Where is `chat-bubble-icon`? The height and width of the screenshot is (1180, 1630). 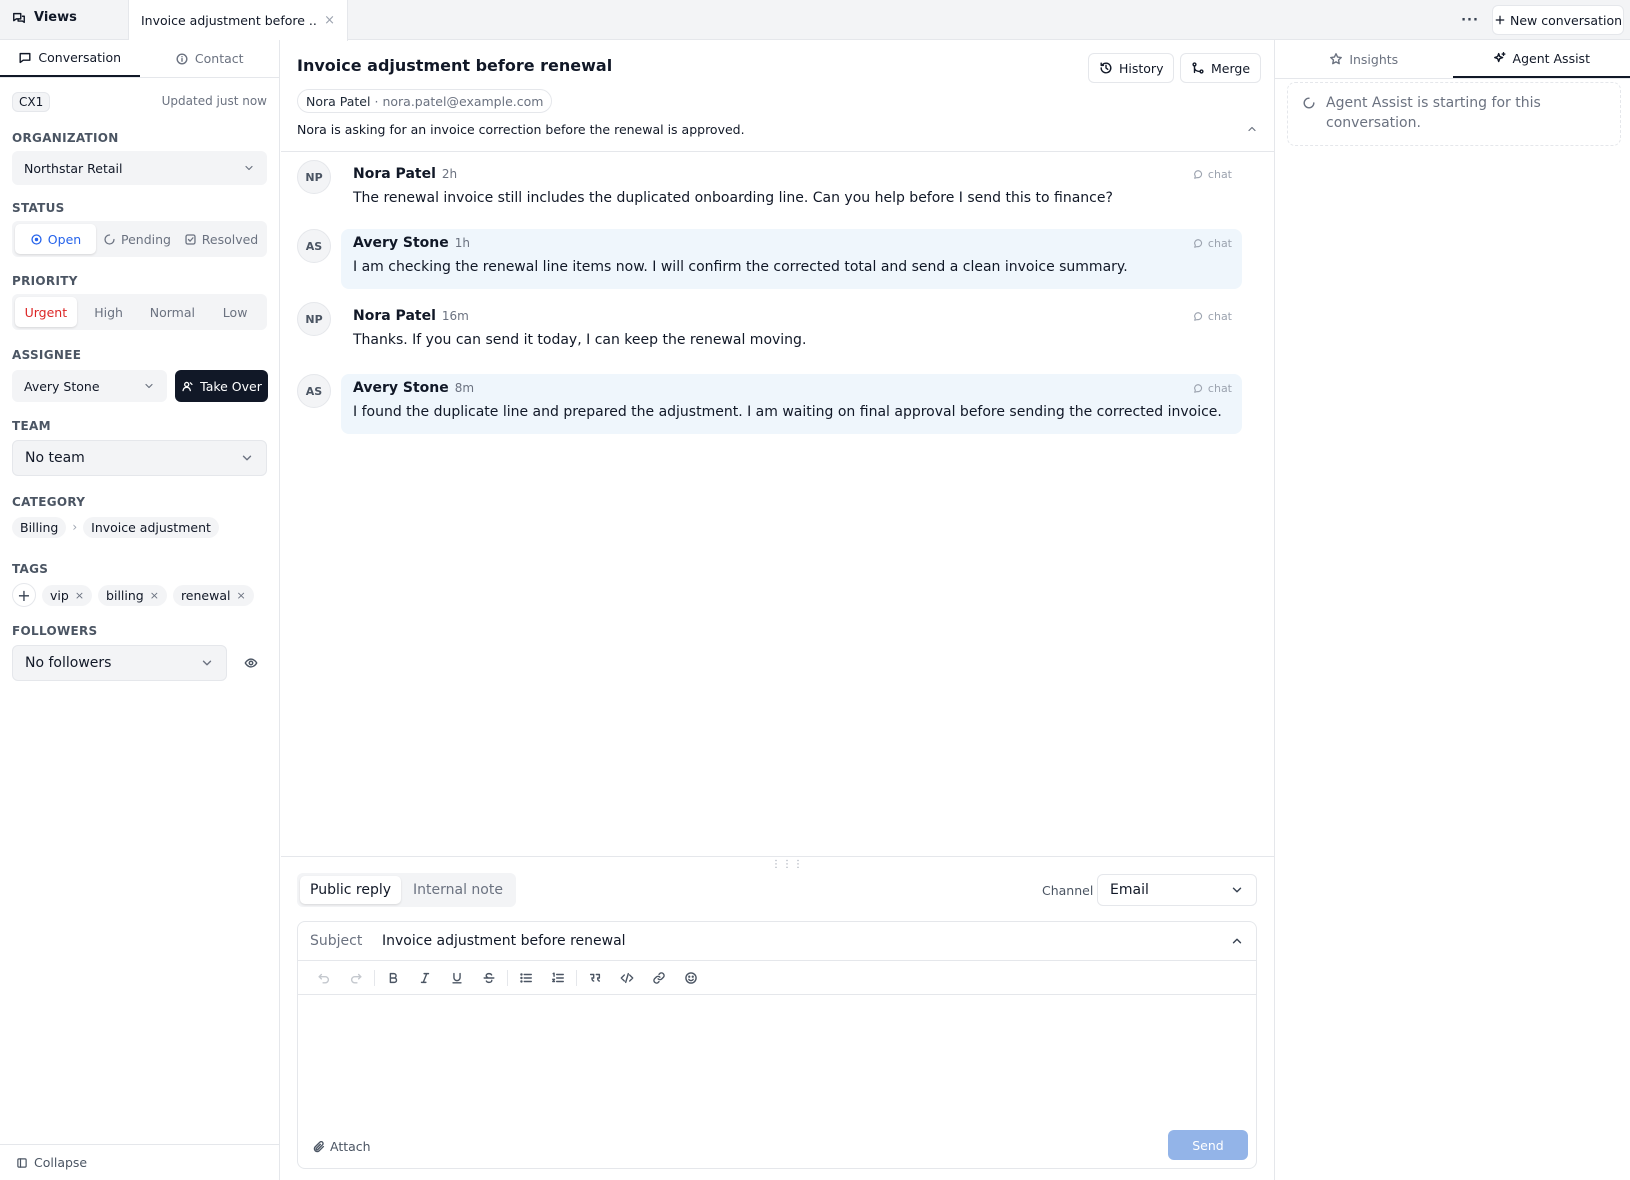 chat-bubble-icon is located at coordinates (1198, 388).